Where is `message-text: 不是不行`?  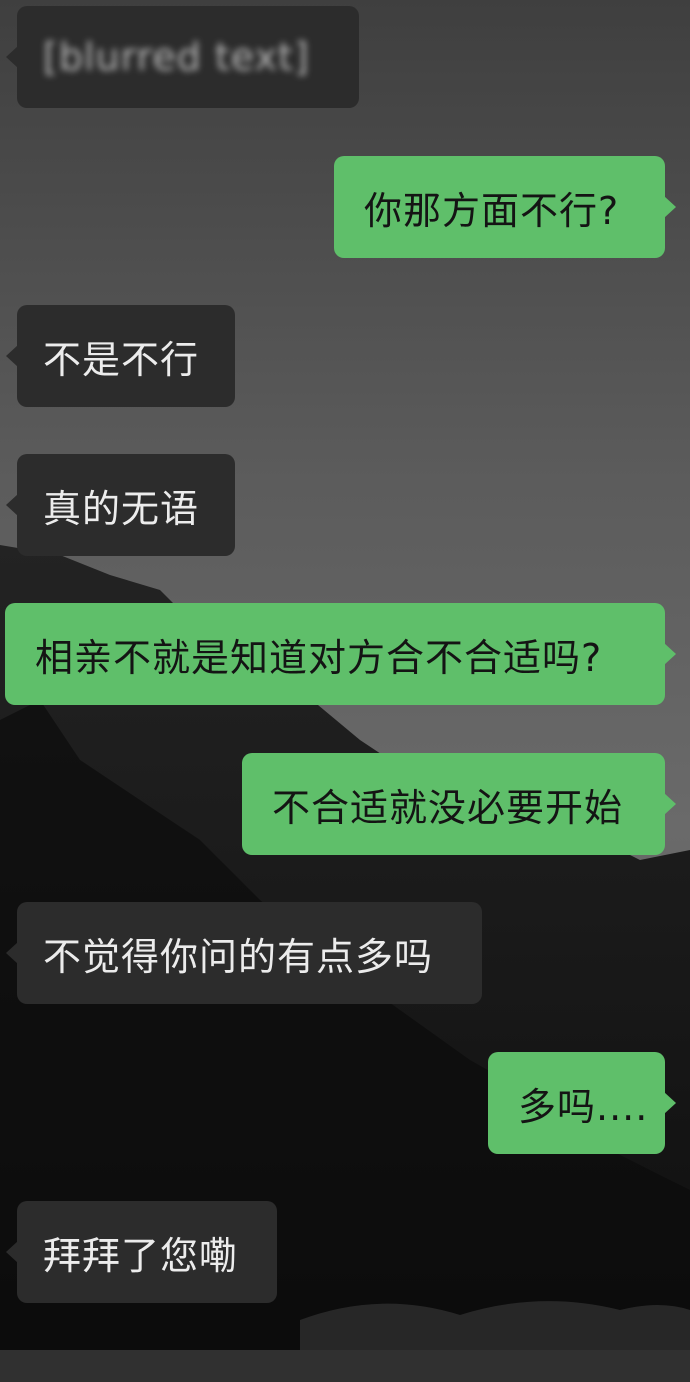
message-text: 不是不行 is located at coordinates (121, 359).